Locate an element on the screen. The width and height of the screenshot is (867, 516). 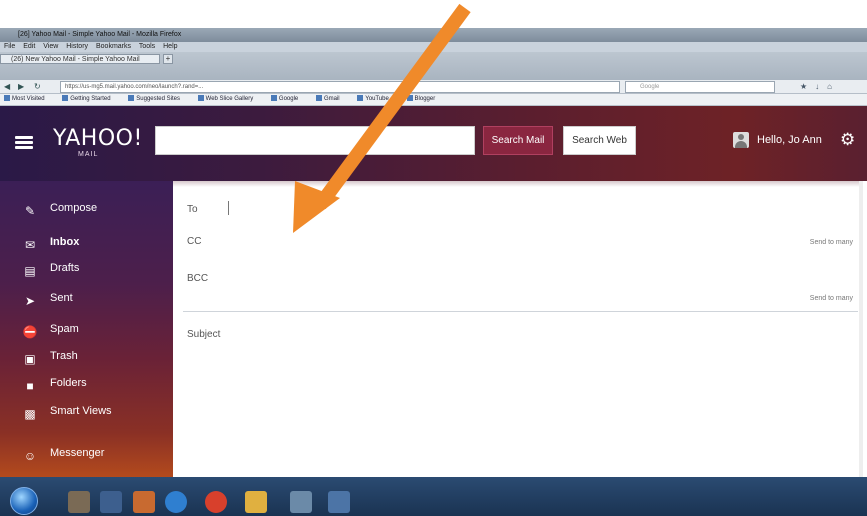
bookmark-item: Getting Started is located at coordinates (90, 98).